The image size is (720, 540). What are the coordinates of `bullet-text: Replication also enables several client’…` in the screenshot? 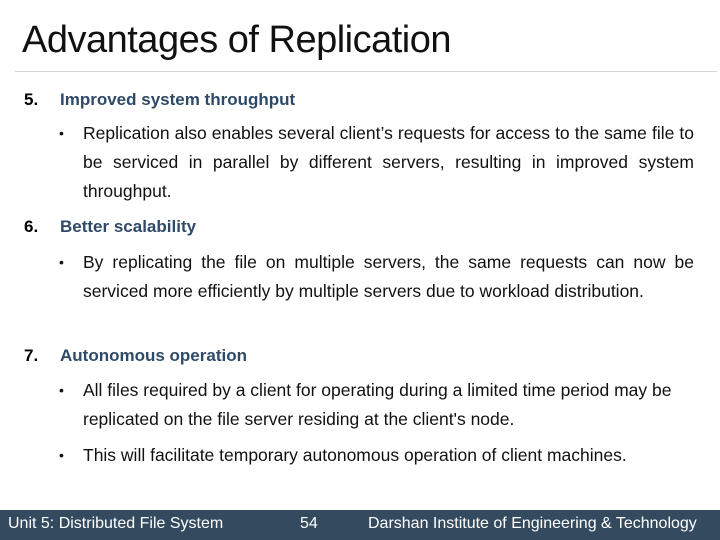 It's located at (388, 162).